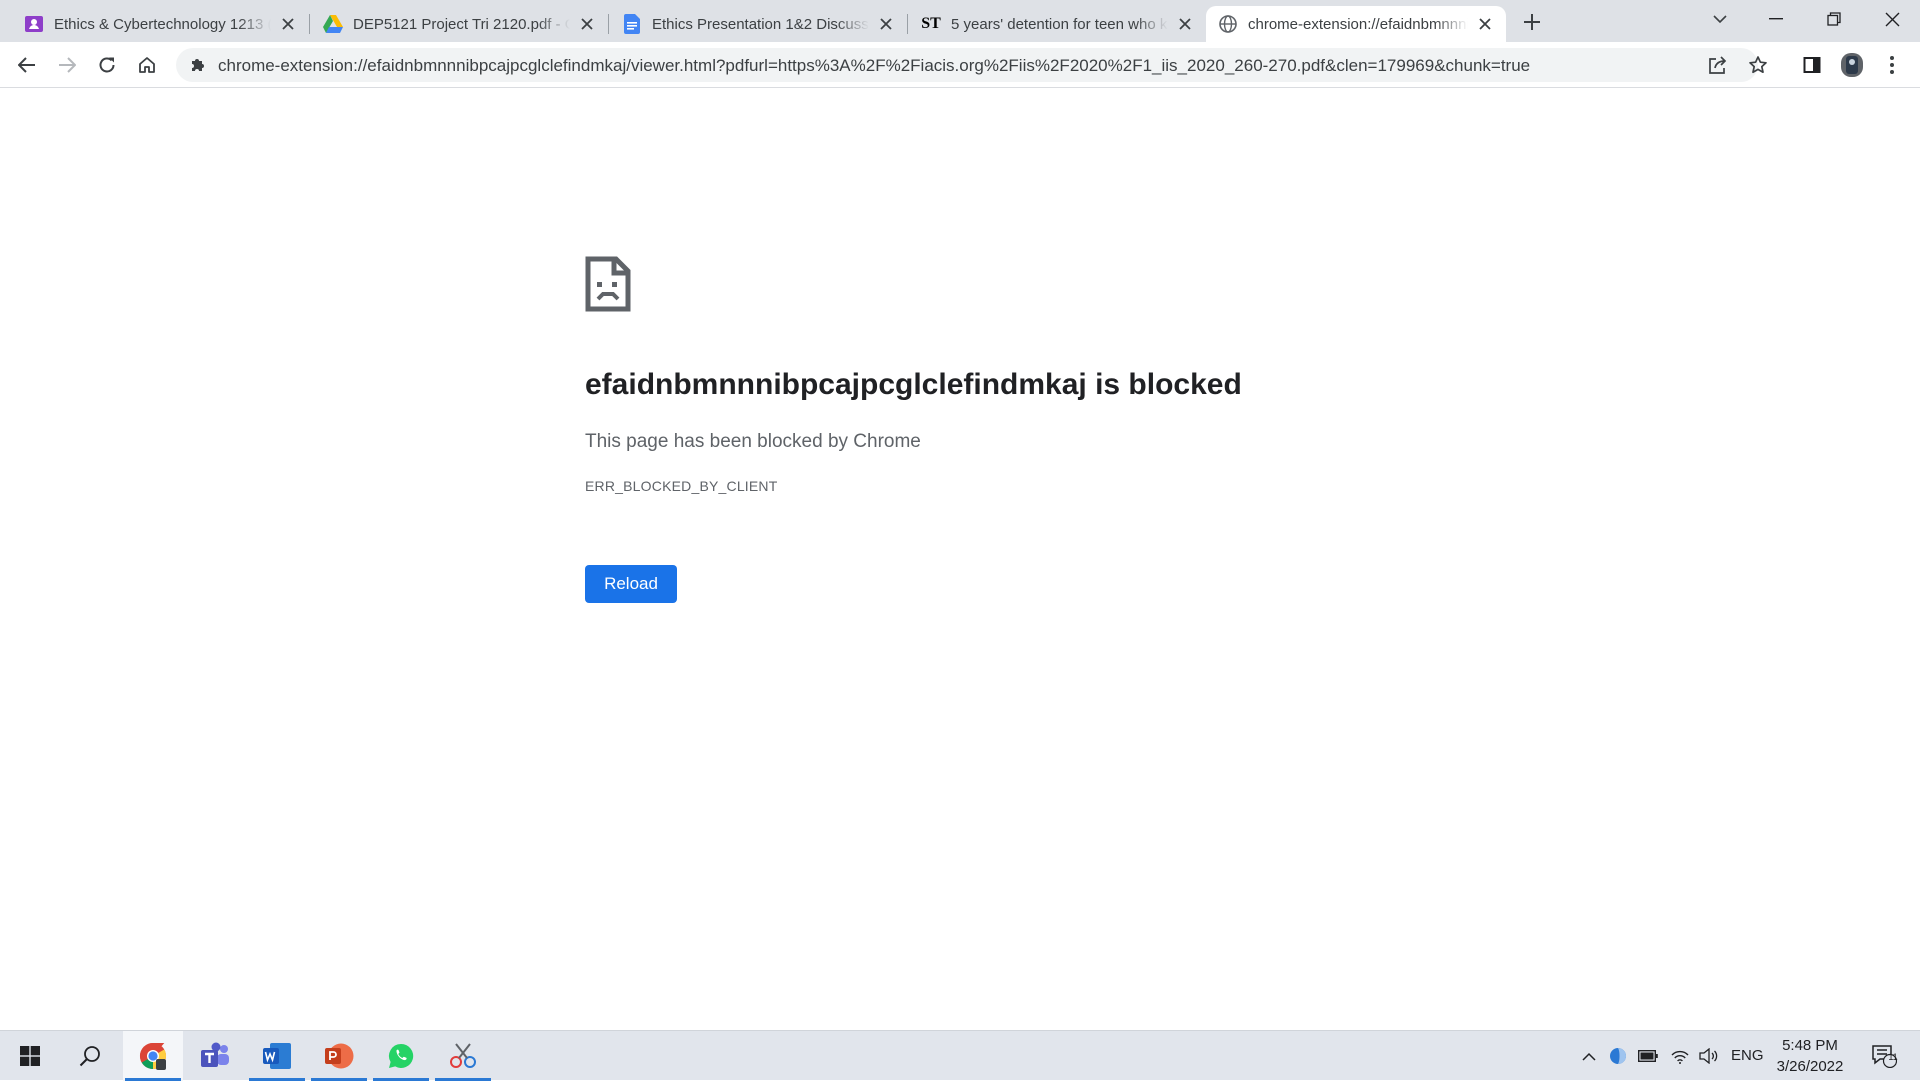 The height and width of the screenshot is (1081, 1920). What do you see at coordinates (1228, 24) in the screenshot?
I see `globe-icon` at bounding box center [1228, 24].